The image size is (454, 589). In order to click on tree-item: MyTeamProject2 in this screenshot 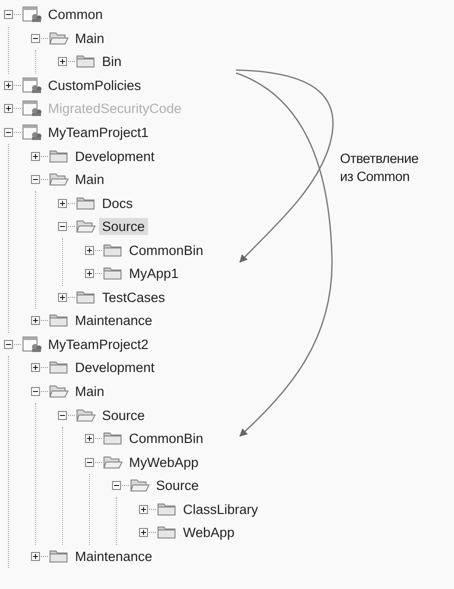, I will do `click(98, 344)`.